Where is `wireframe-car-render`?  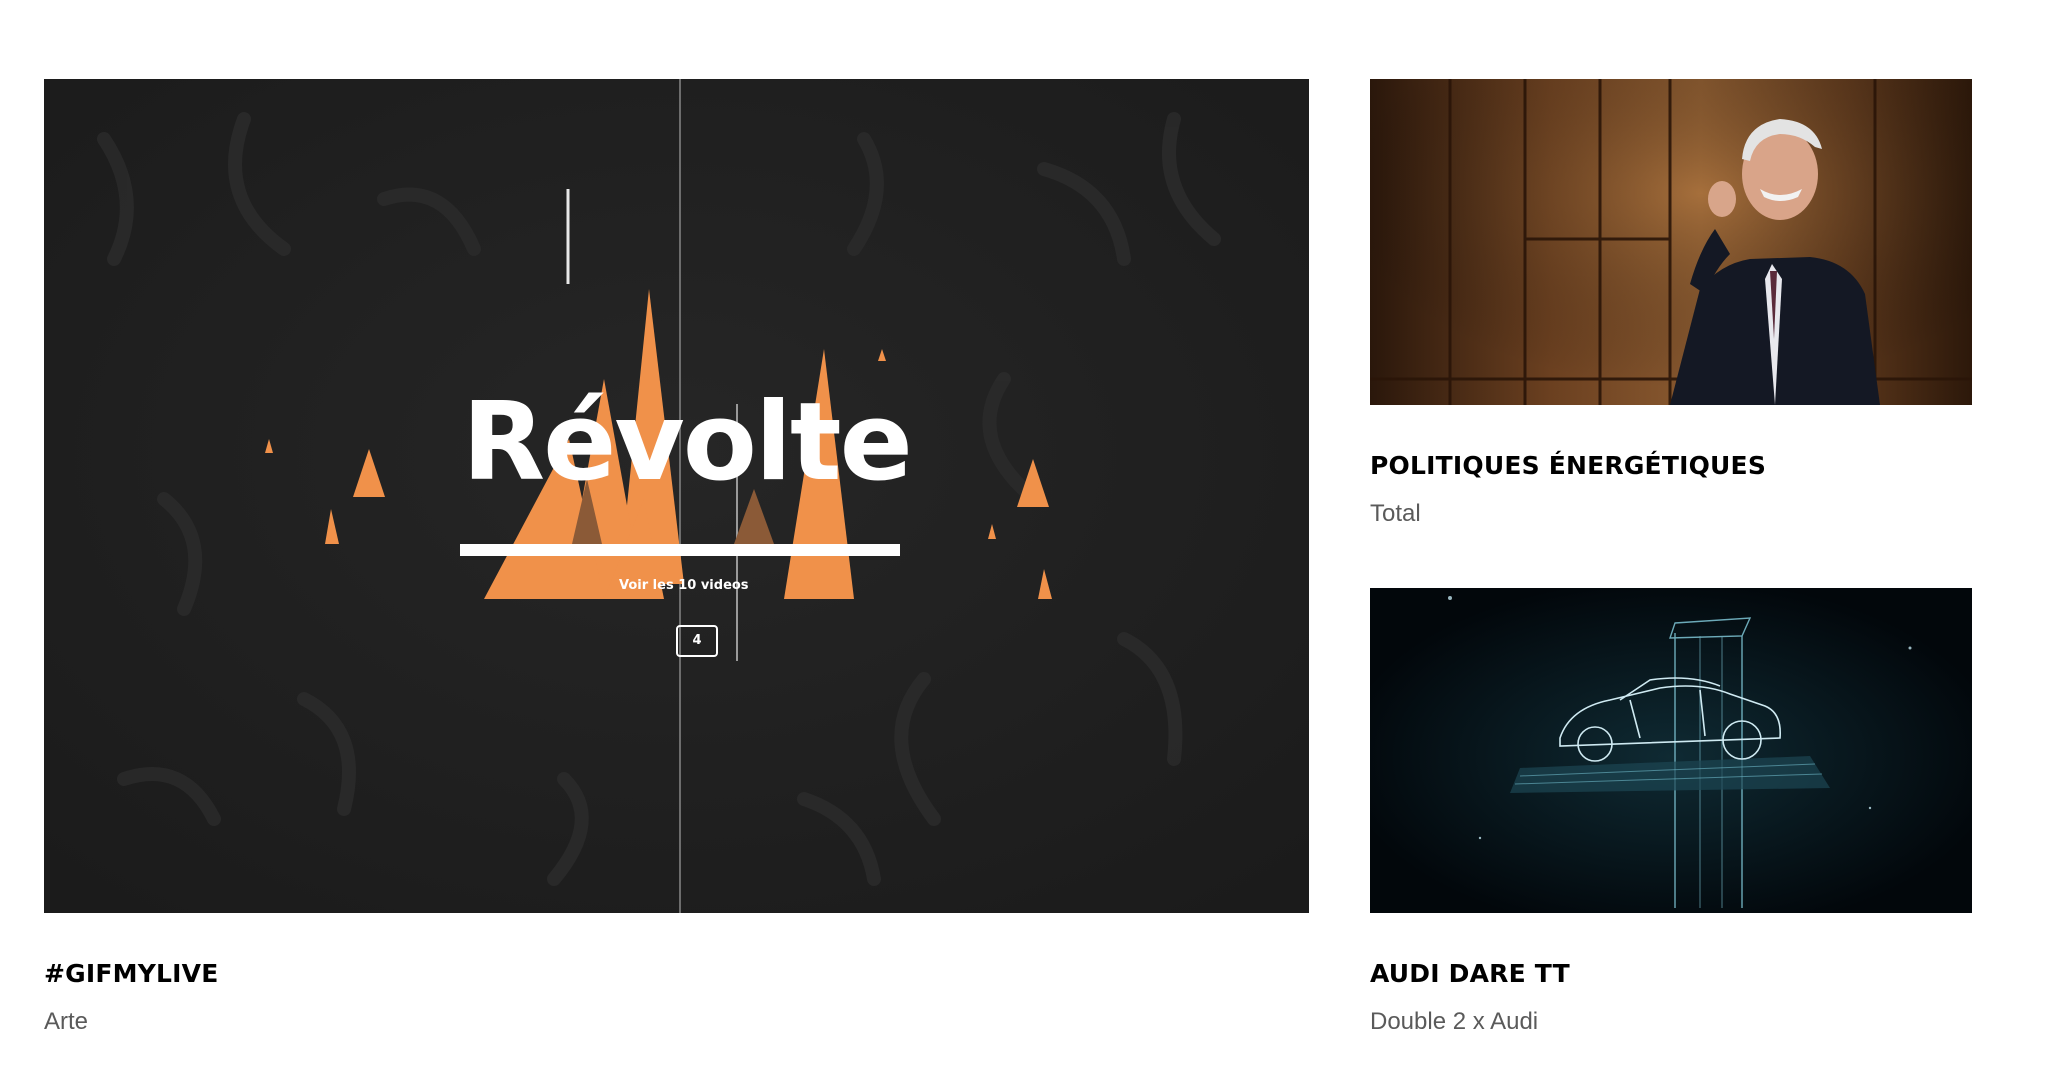 wireframe-car-render is located at coordinates (1671, 750).